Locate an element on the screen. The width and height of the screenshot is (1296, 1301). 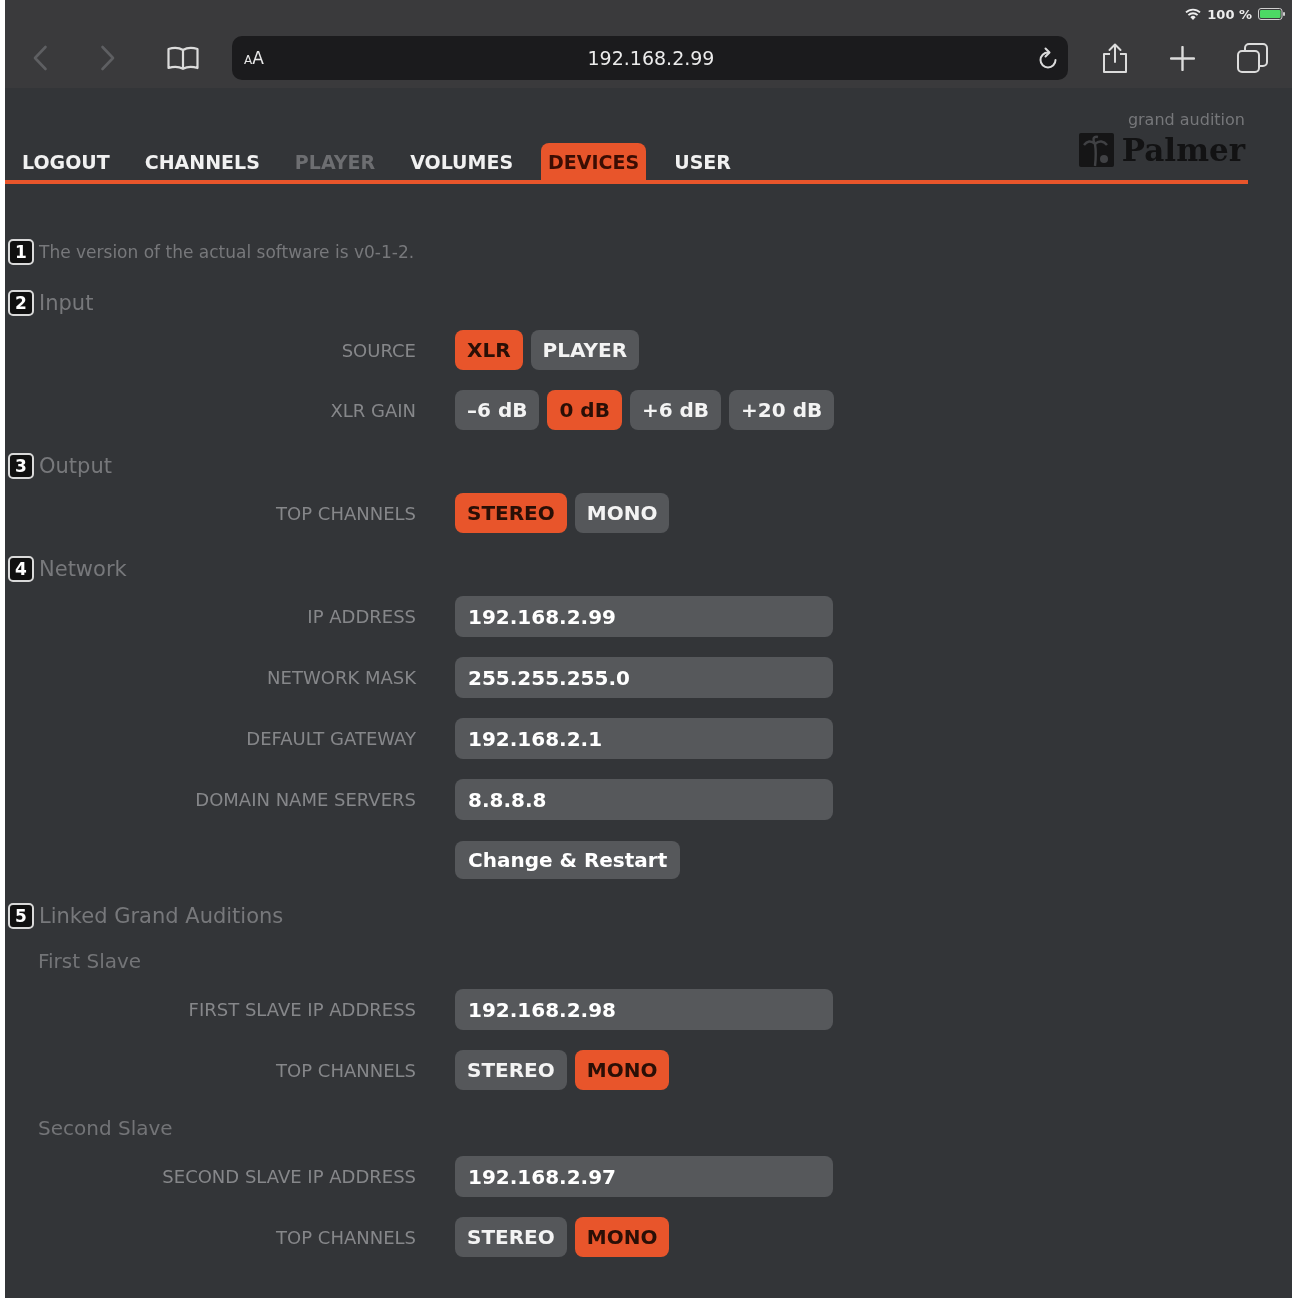
section-heading: Network is located at coordinates (83, 569).